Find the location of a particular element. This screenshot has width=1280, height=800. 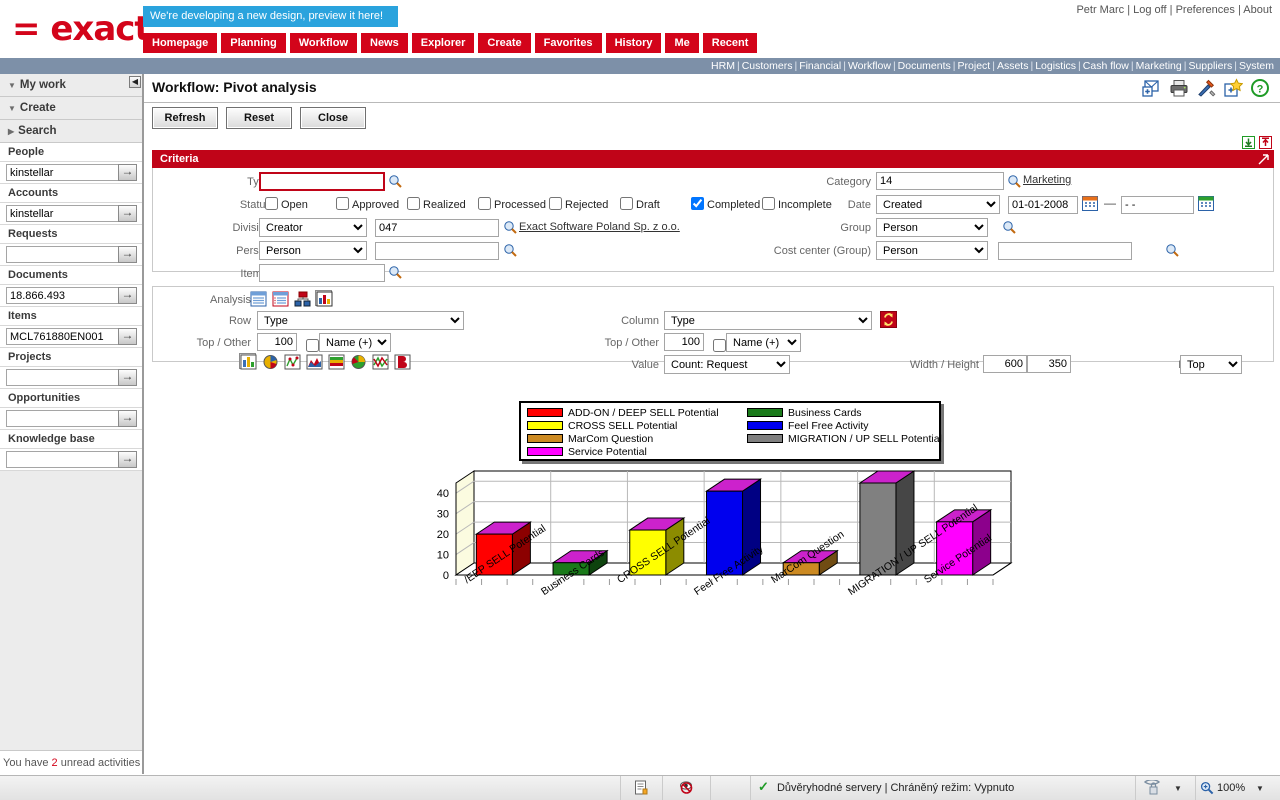

new-window-icon is located at coordinates (1152, 88).